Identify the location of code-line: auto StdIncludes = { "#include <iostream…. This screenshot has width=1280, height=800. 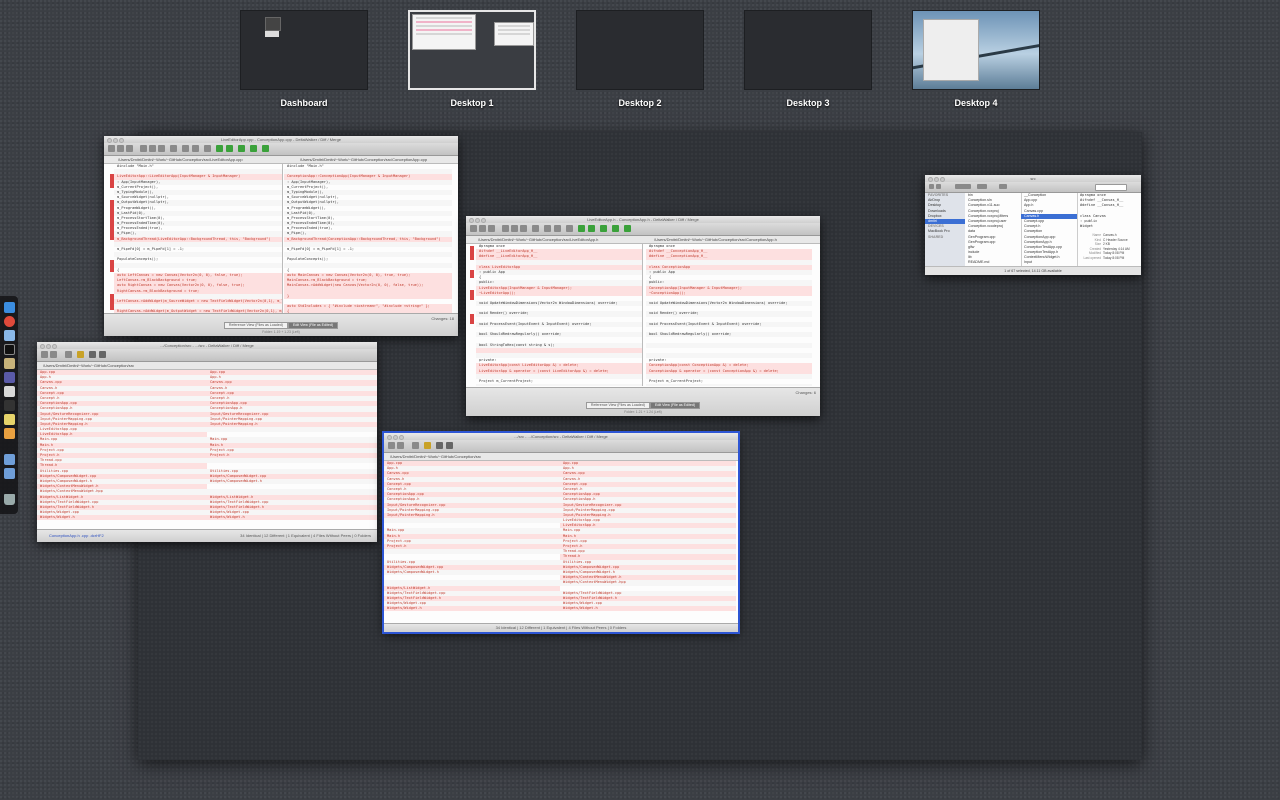
(368, 307).